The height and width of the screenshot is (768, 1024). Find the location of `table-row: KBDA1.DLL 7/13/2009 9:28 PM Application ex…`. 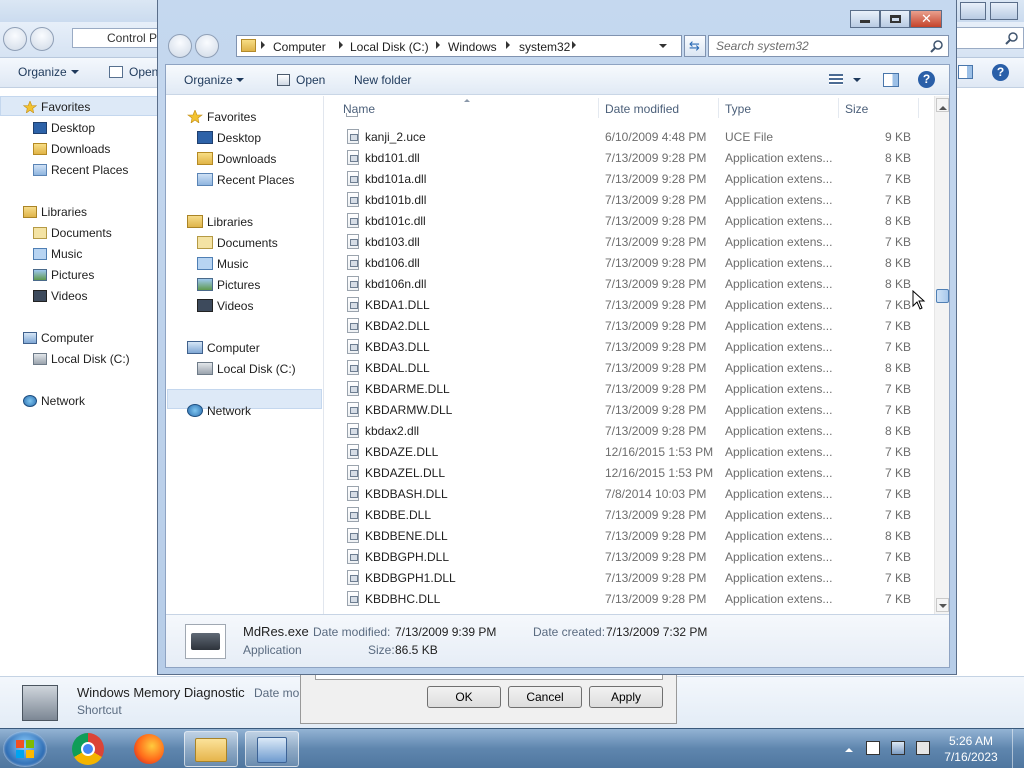

table-row: KBDA1.DLL 7/13/2009 9:28 PM Application ex… is located at coordinates (628, 304).